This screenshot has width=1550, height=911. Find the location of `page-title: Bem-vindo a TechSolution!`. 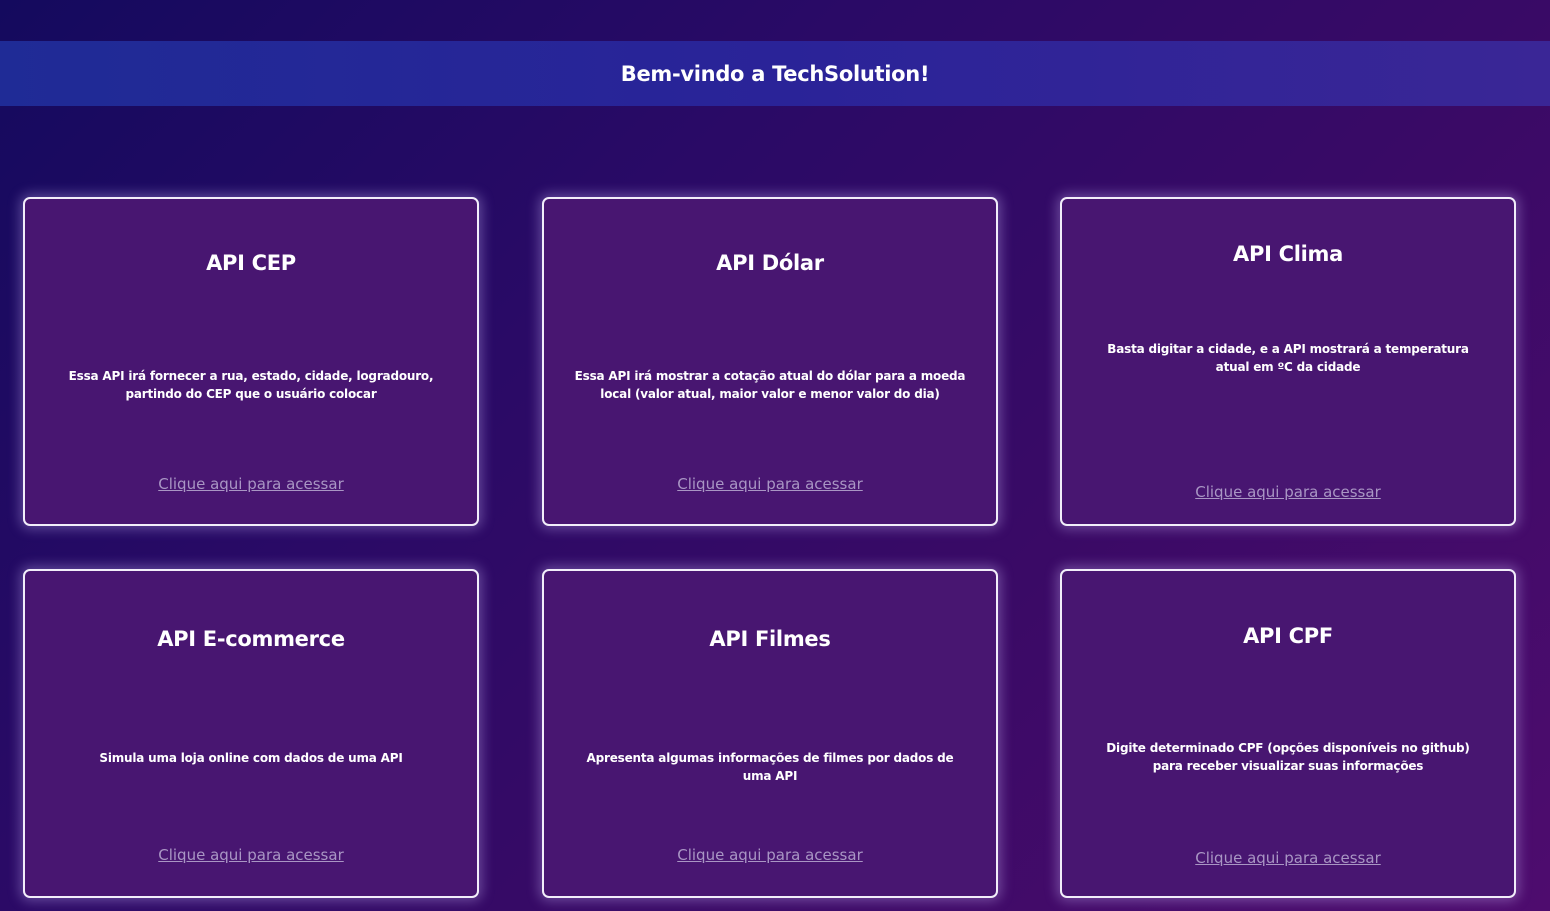

page-title: Bem-vindo a TechSolution! is located at coordinates (775, 73).